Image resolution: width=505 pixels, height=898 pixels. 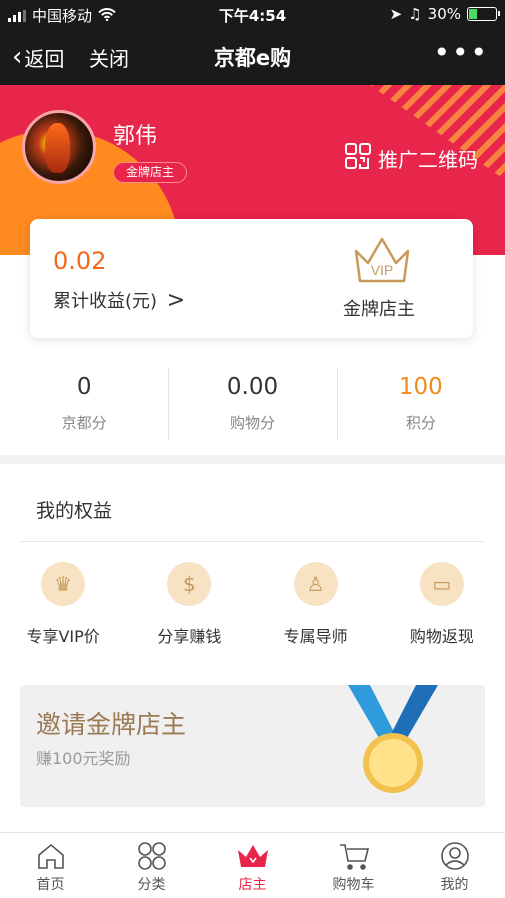 What do you see at coordinates (315, 636) in the screenshot?
I see `benefit-label: 专属导师` at bounding box center [315, 636].